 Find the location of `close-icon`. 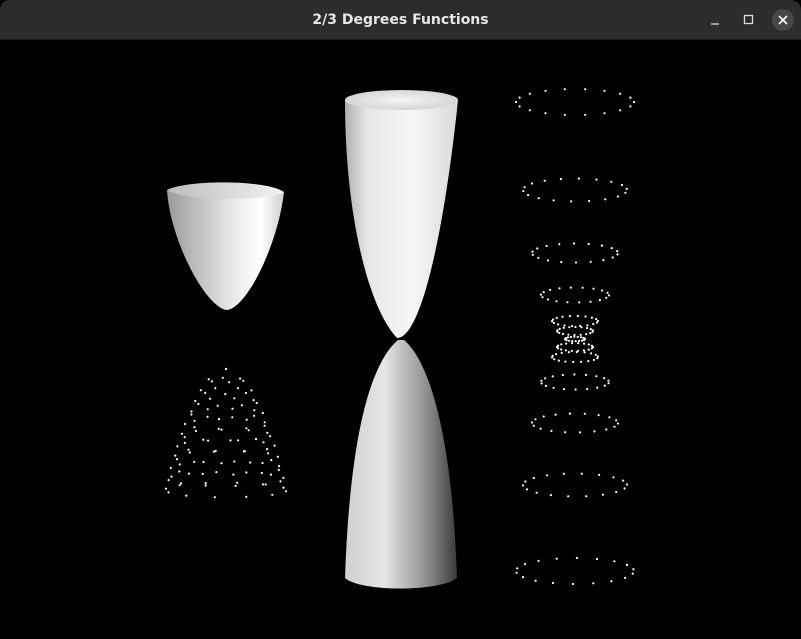

close-icon is located at coordinates (783, 20).